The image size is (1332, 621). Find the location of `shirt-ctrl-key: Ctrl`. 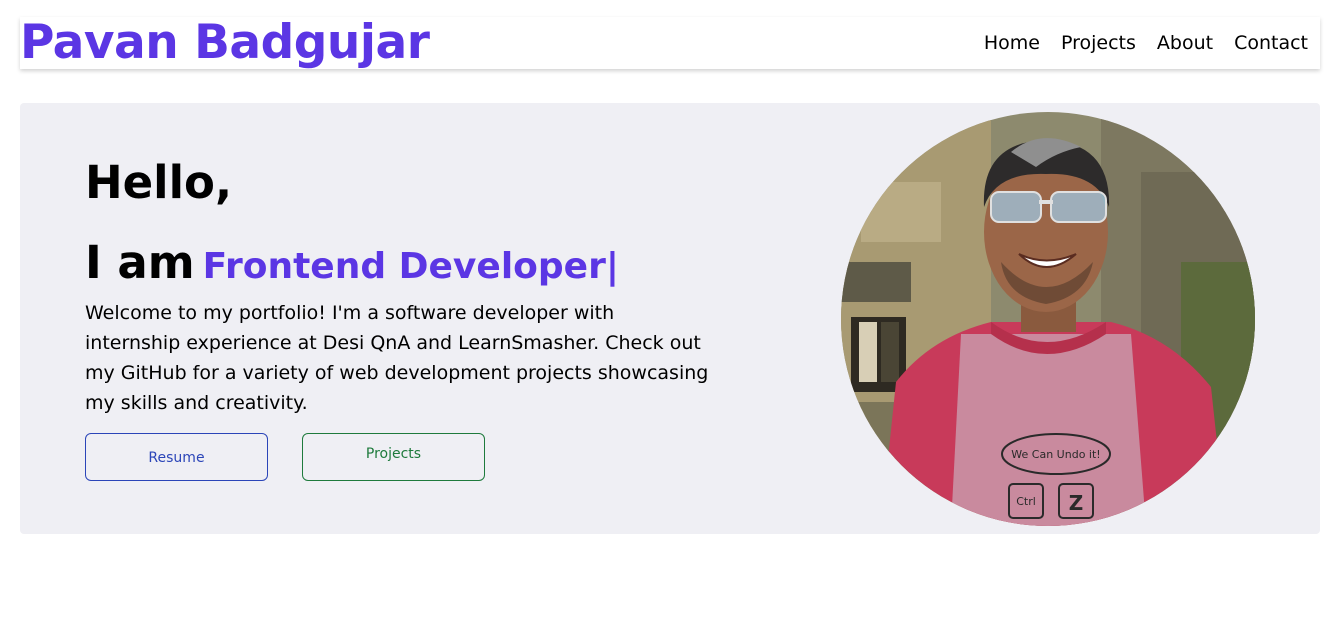

shirt-ctrl-key: Ctrl is located at coordinates (1026, 501).